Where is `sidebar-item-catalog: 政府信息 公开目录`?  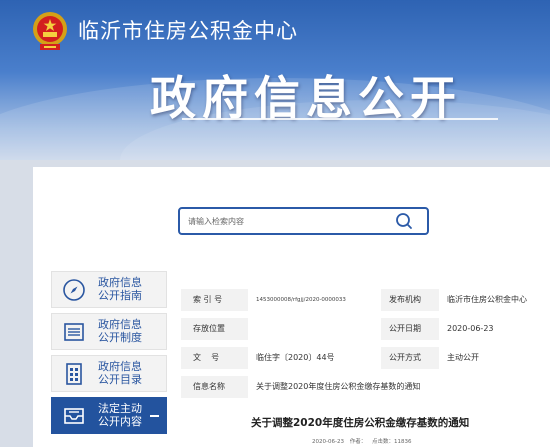 sidebar-item-catalog: 政府信息 公开目录 is located at coordinates (109, 373).